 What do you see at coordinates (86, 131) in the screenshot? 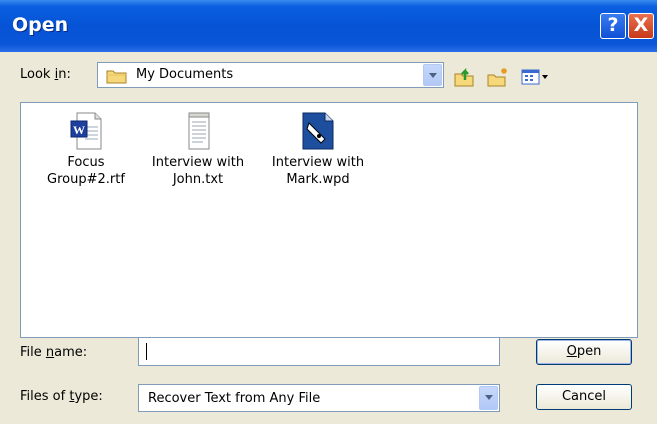
I see `word-document-icon: W` at bounding box center [86, 131].